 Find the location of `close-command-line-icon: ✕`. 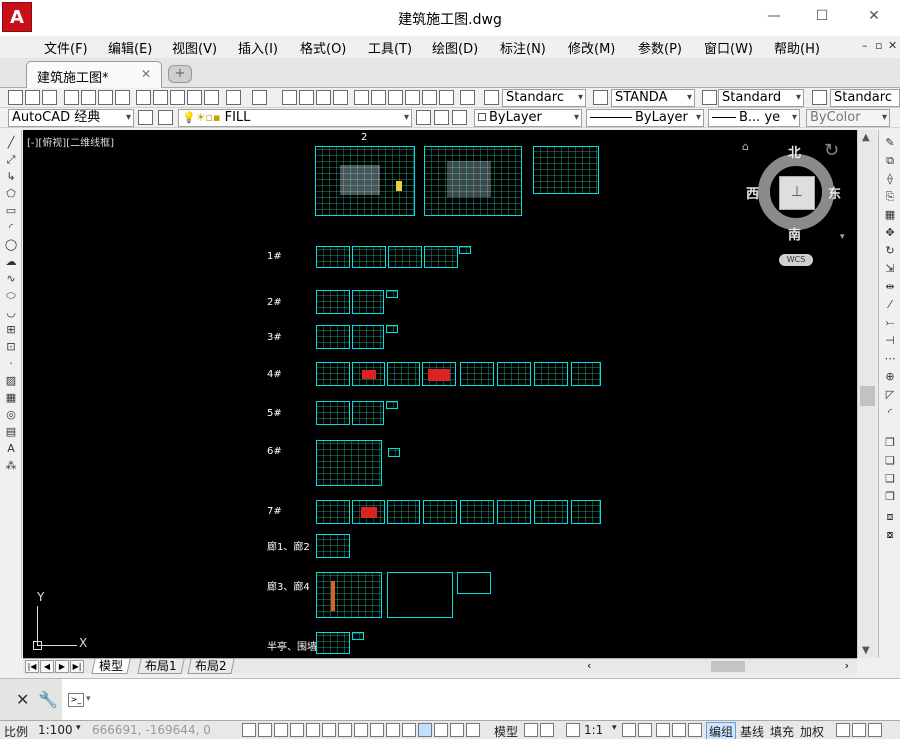

close-command-line-icon: ✕ is located at coordinates (22, 699).